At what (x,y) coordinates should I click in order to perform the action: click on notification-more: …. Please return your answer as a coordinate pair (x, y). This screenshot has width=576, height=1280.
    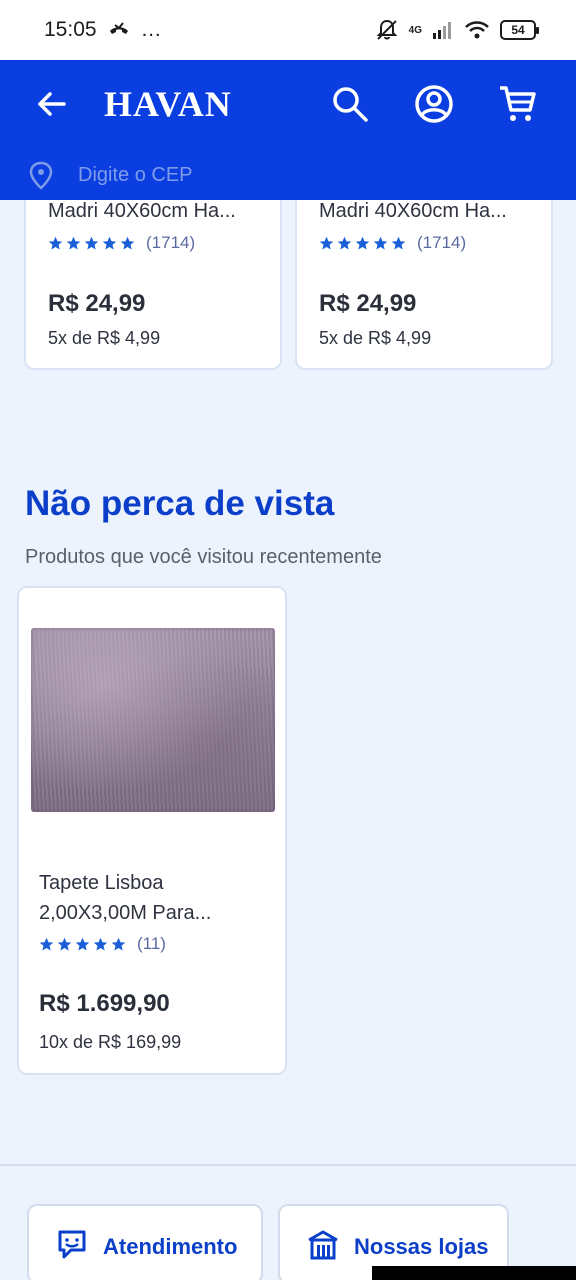
    Looking at the image, I should click on (151, 29).